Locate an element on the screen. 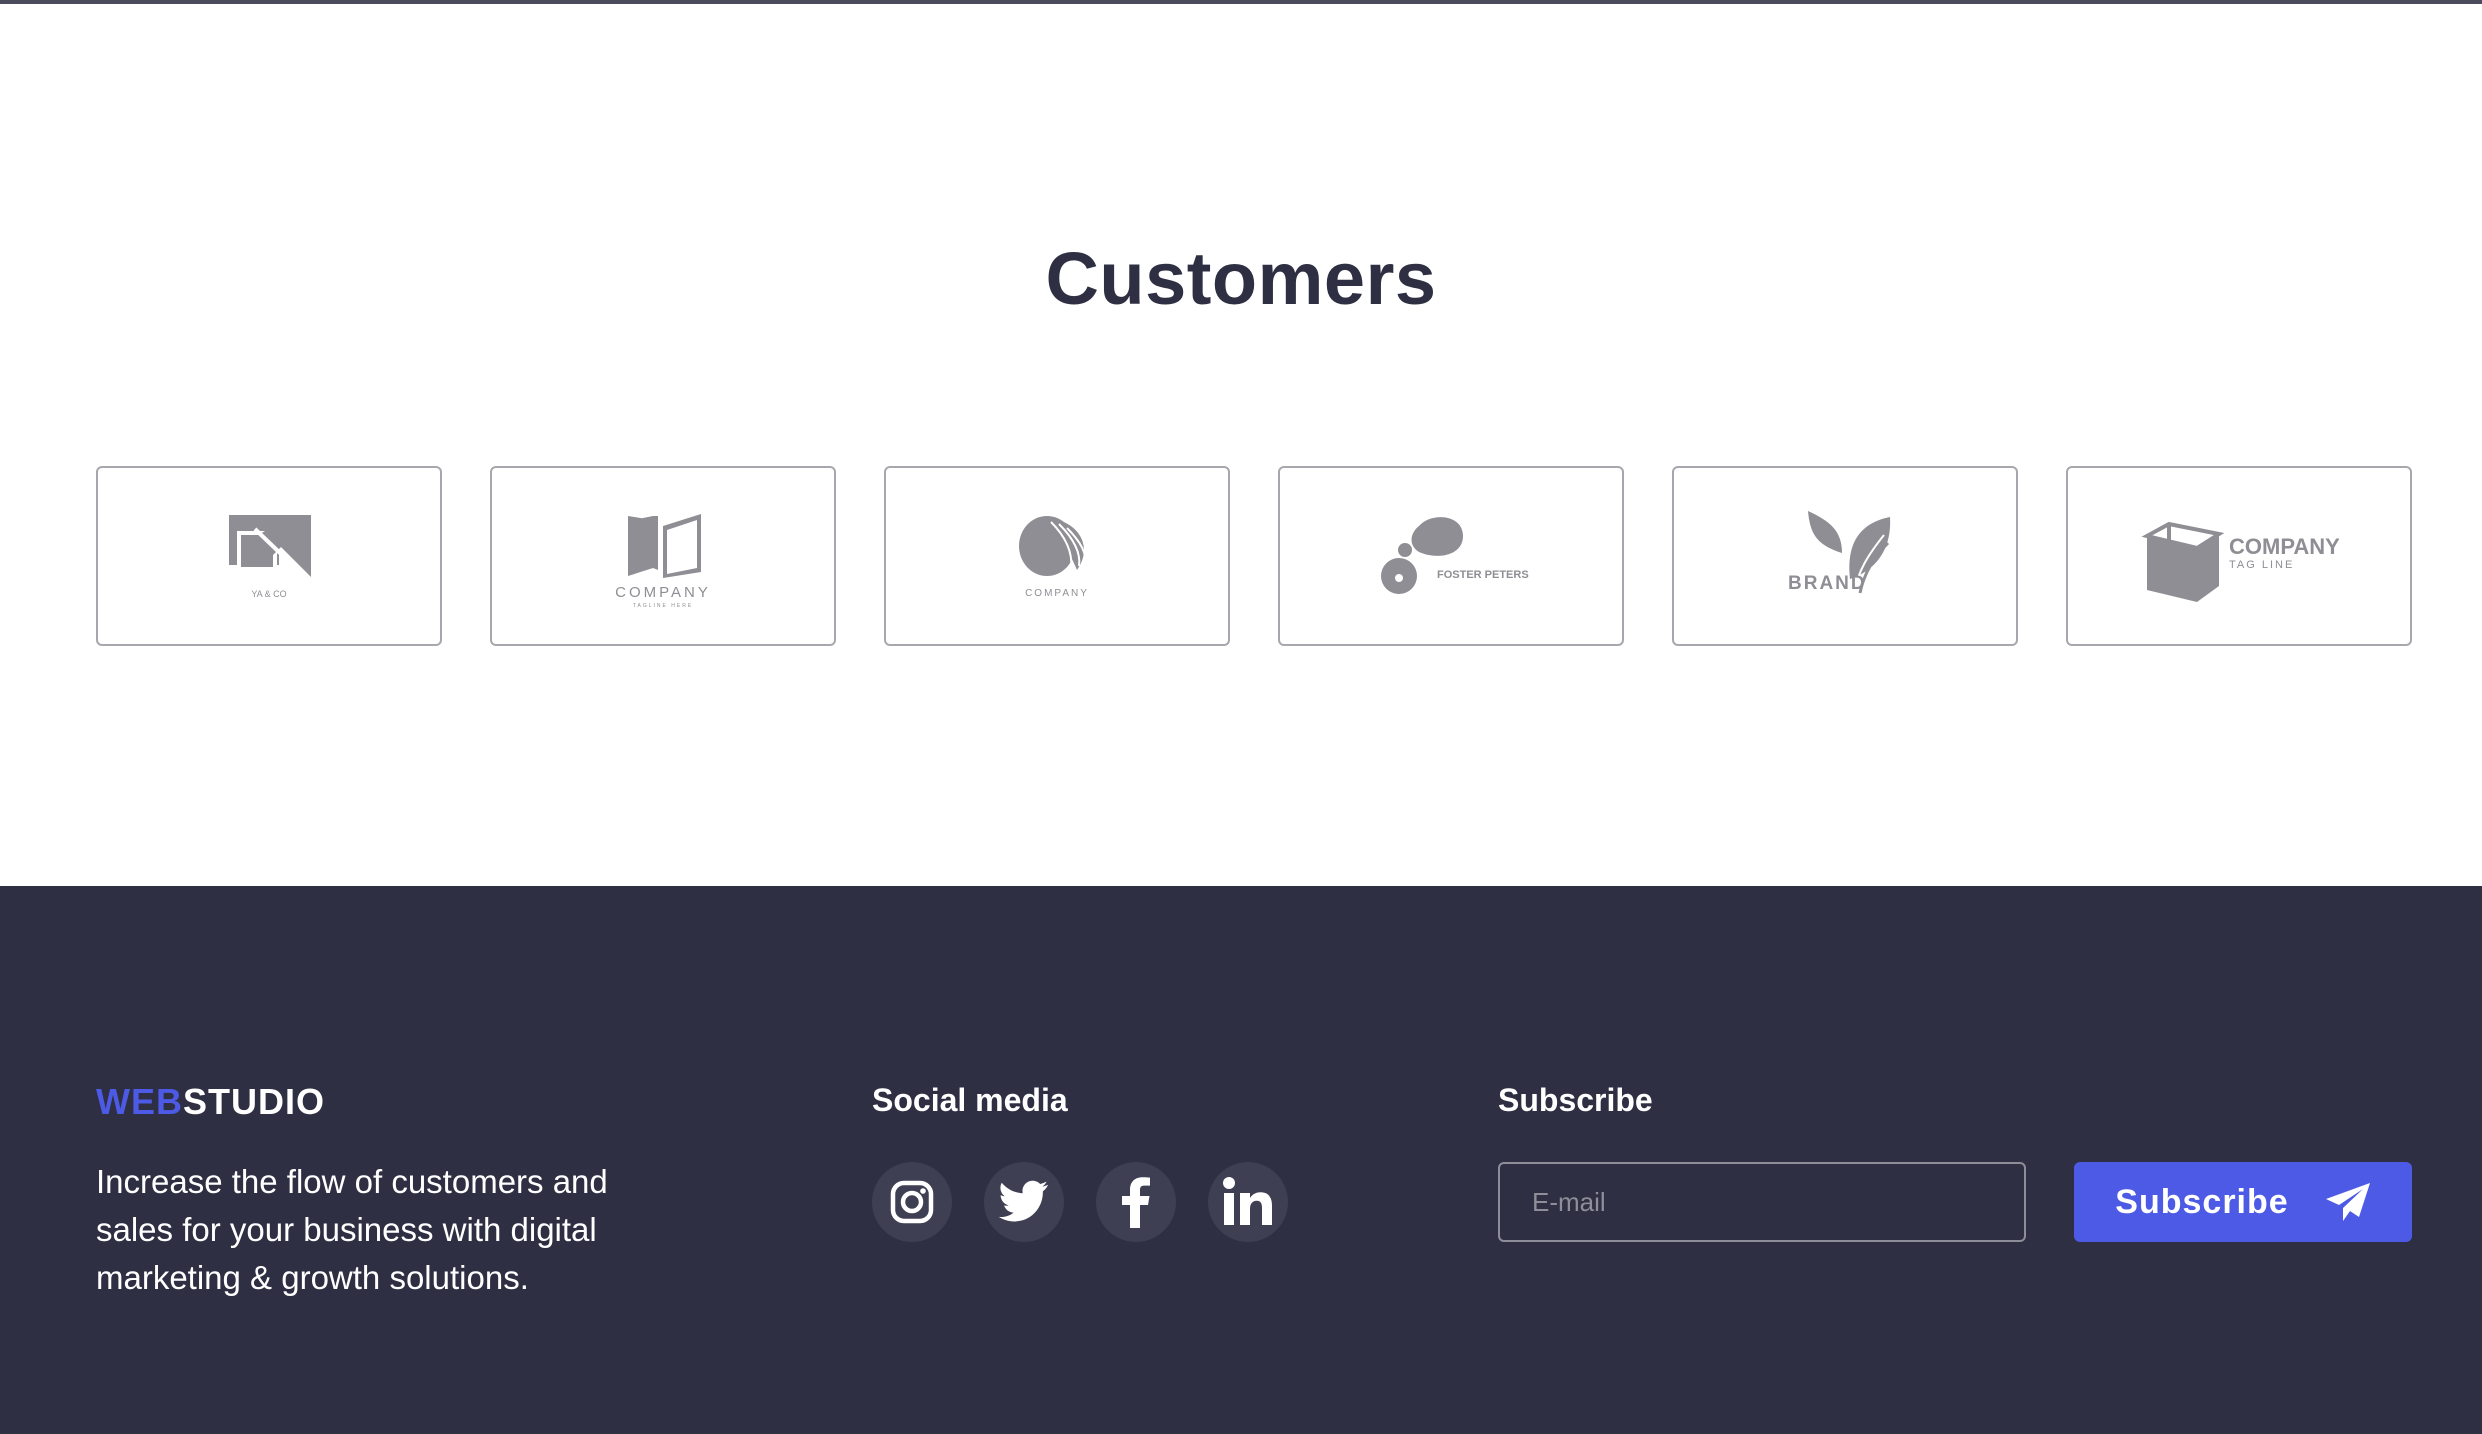  logo-text: BRAND is located at coordinates (1827, 583).